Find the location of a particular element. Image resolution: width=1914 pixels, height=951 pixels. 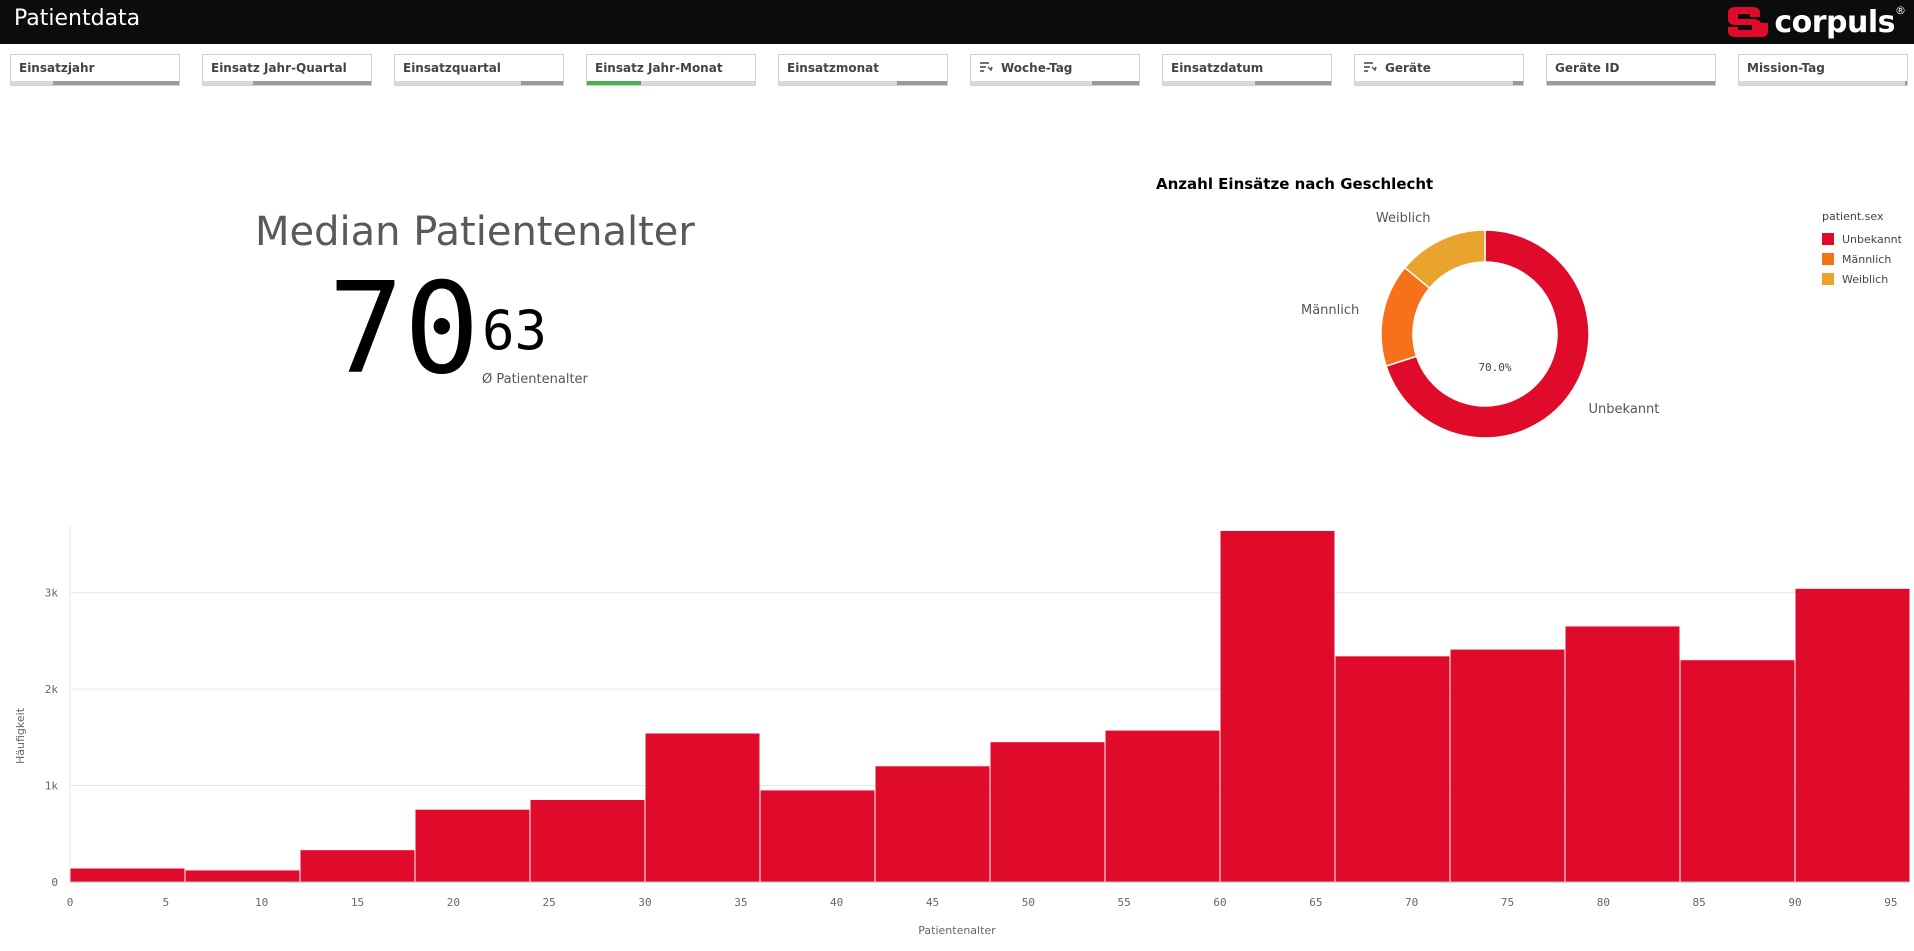

kpi-secondary-label: Ø Patientenalter is located at coordinates (535, 379).